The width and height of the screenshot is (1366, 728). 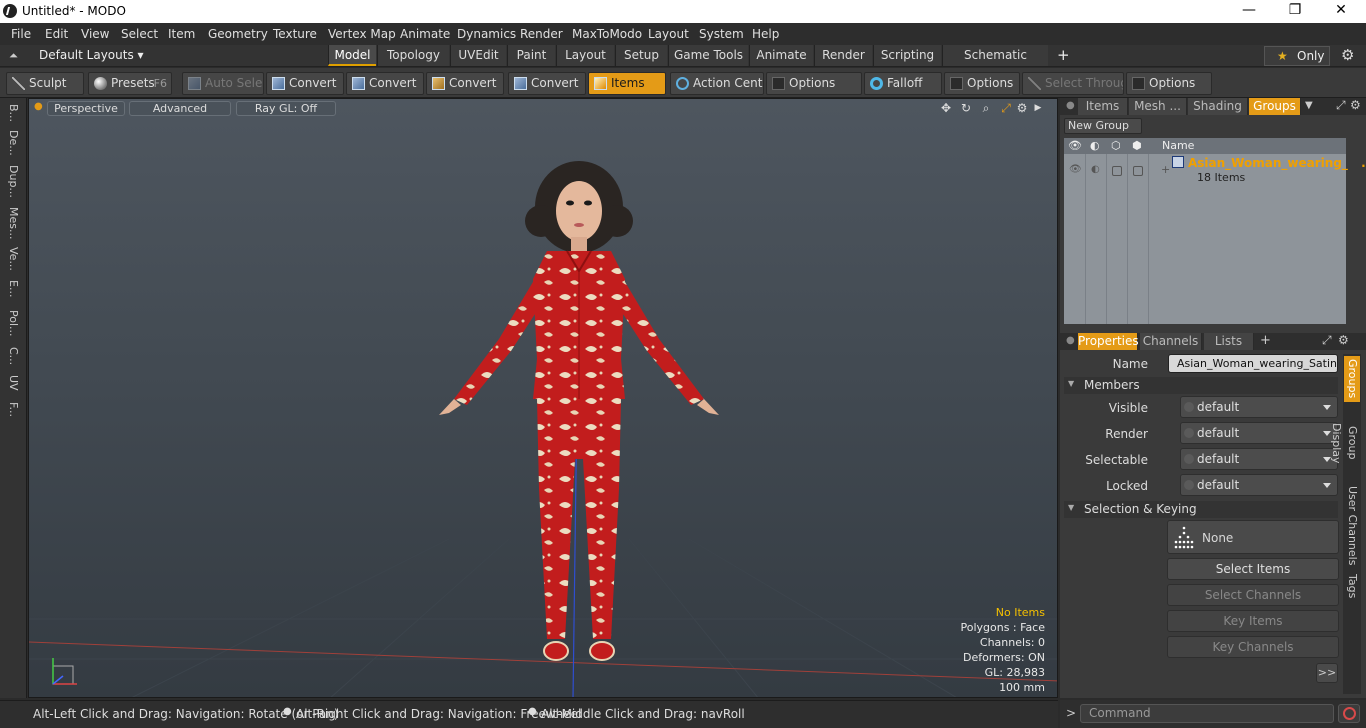 I want to click on tab-shading: Shading, so click(x=1218, y=106).